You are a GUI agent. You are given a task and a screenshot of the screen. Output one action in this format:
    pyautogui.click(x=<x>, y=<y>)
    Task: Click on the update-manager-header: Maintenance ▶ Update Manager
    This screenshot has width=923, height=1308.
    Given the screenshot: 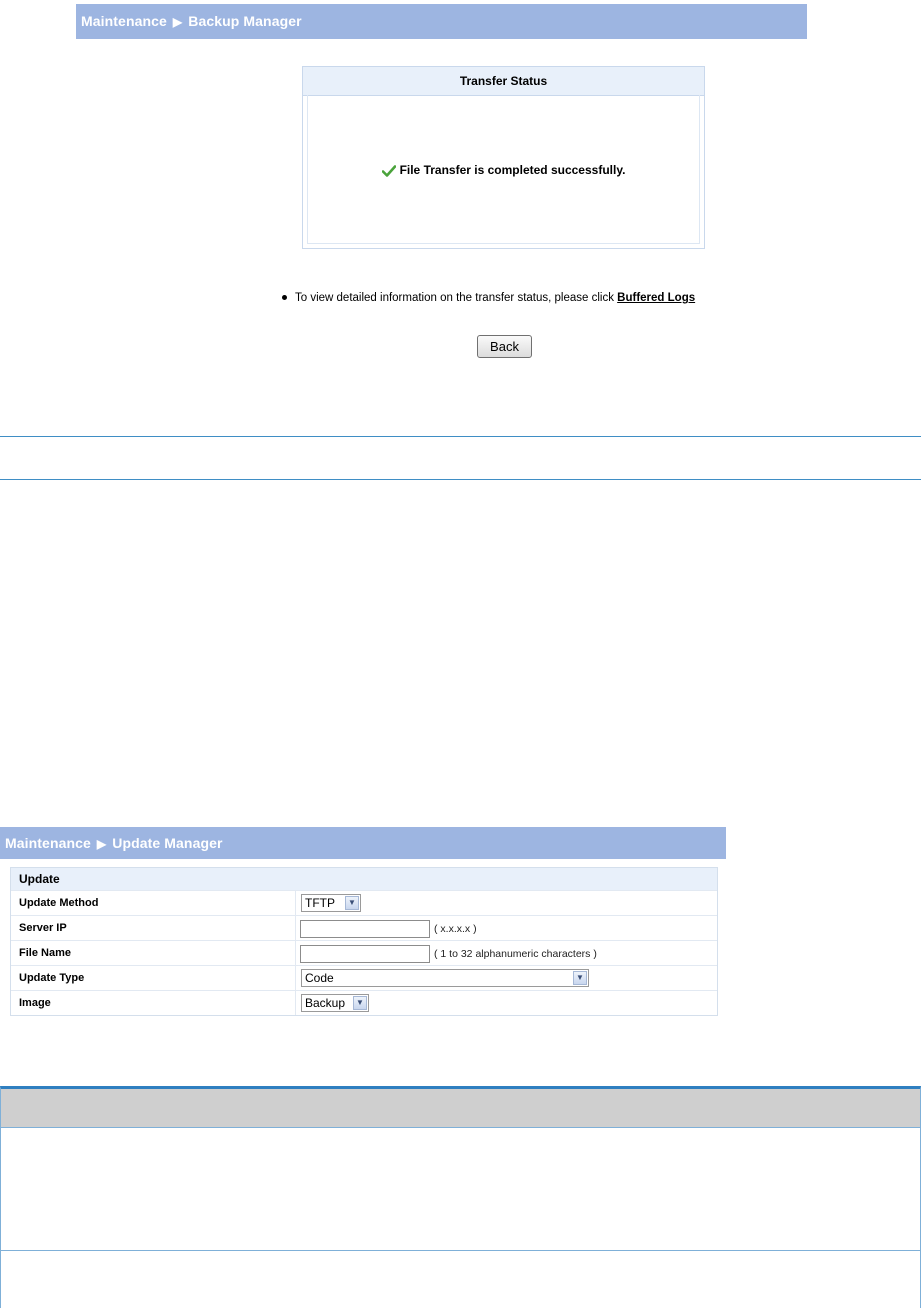 What is the action you would take?
    pyautogui.click(x=363, y=843)
    